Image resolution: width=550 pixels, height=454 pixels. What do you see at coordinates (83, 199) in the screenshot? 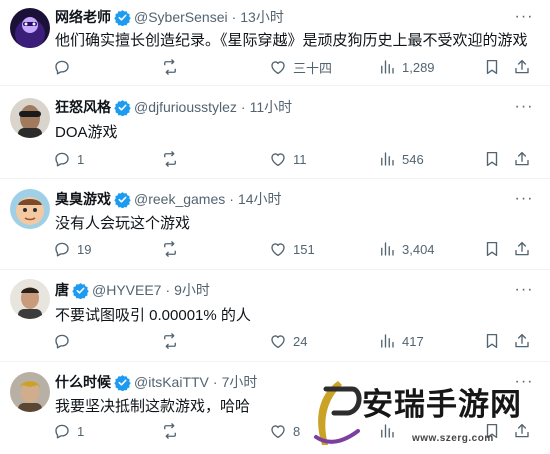
I see `display-name: 臭臭游戏` at bounding box center [83, 199].